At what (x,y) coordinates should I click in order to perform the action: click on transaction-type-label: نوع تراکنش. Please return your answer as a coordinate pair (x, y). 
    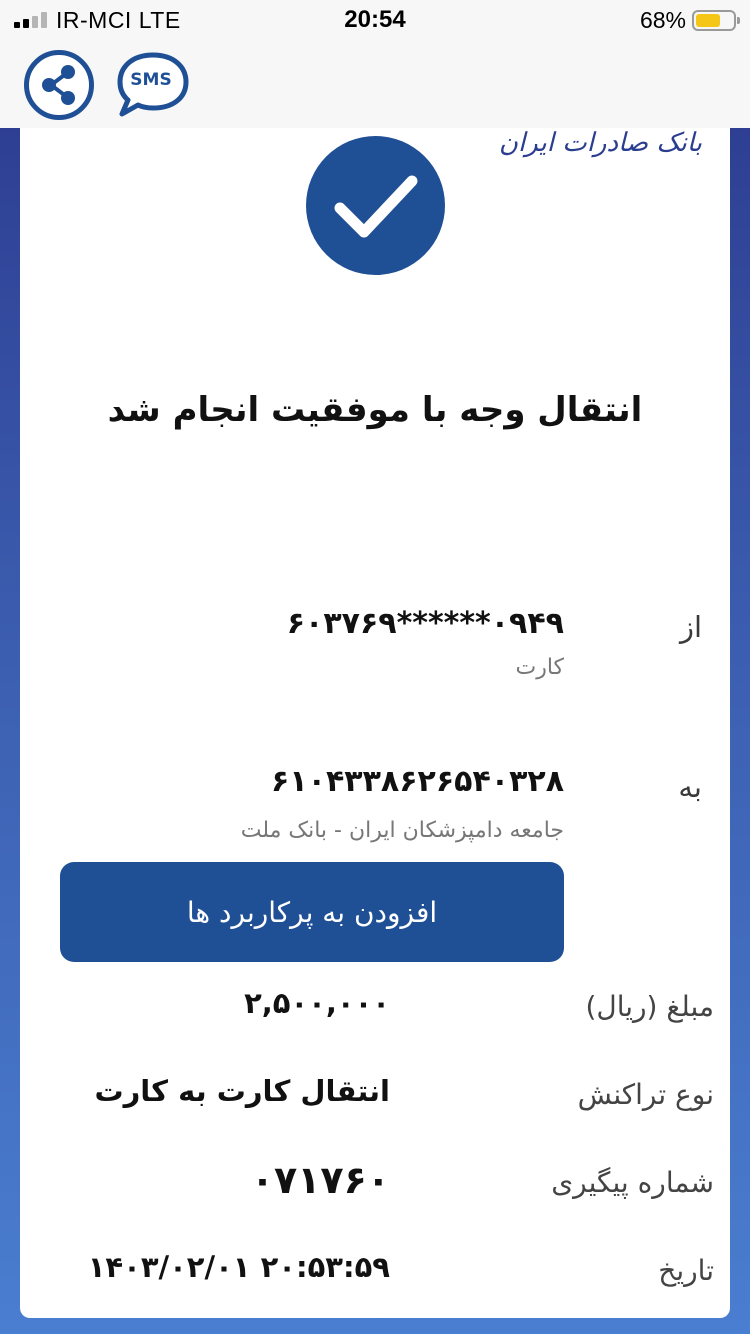
    Looking at the image, I should click on (645, 1094).